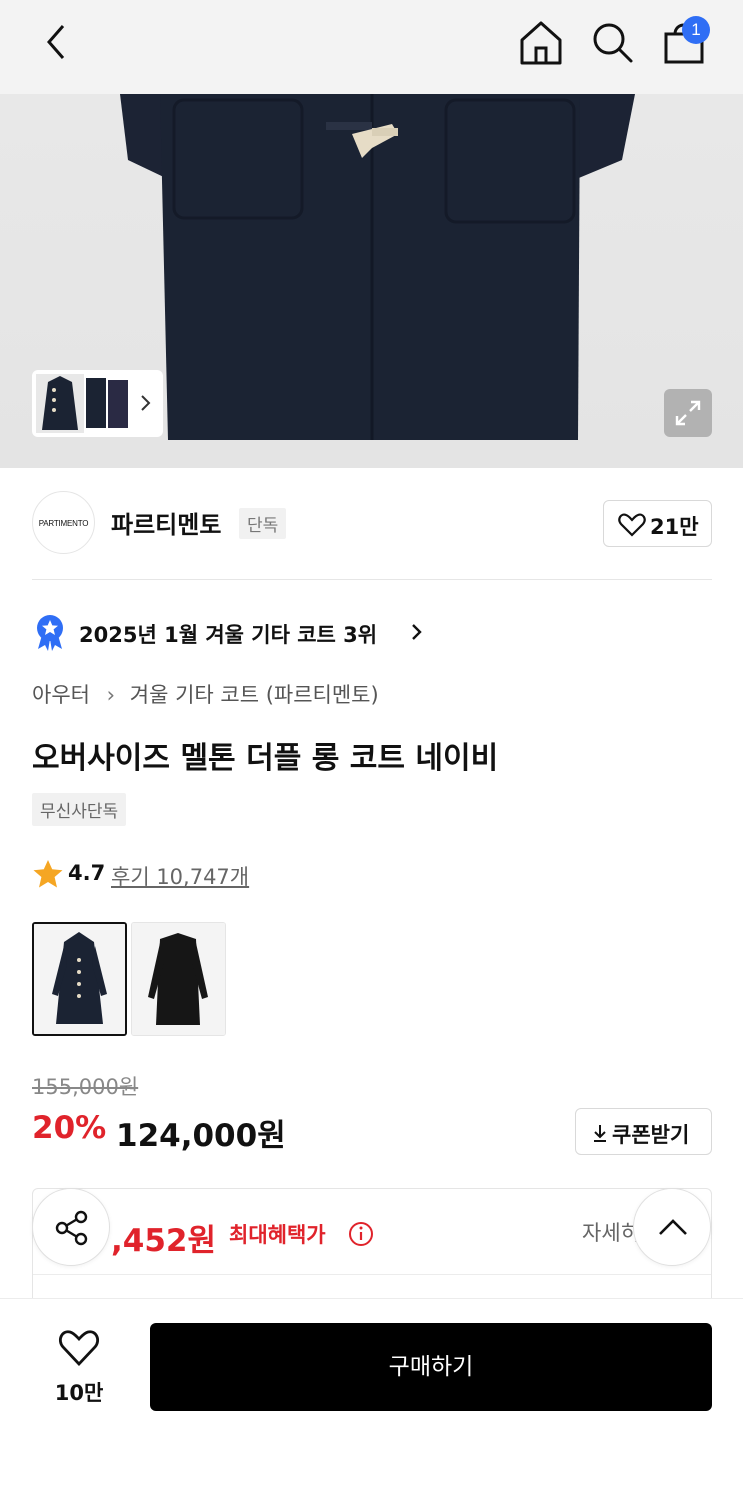 The image size is (743, 1500). What do you see at coordinates (371, 47) in the screenshot?
I see `top-navigation-bar: 1` at bounding box center [371, 47].